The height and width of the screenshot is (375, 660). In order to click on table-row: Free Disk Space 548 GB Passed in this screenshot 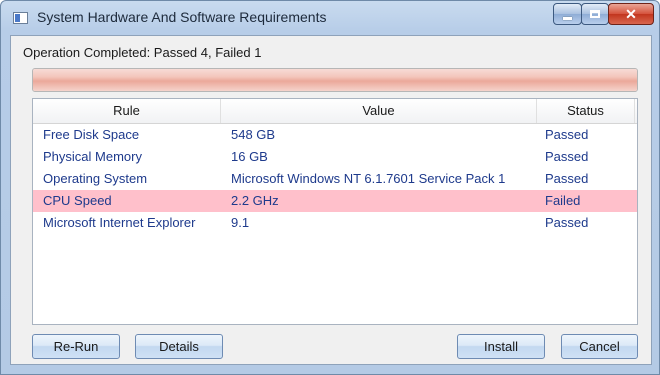, I will do `click(335, 135)`.